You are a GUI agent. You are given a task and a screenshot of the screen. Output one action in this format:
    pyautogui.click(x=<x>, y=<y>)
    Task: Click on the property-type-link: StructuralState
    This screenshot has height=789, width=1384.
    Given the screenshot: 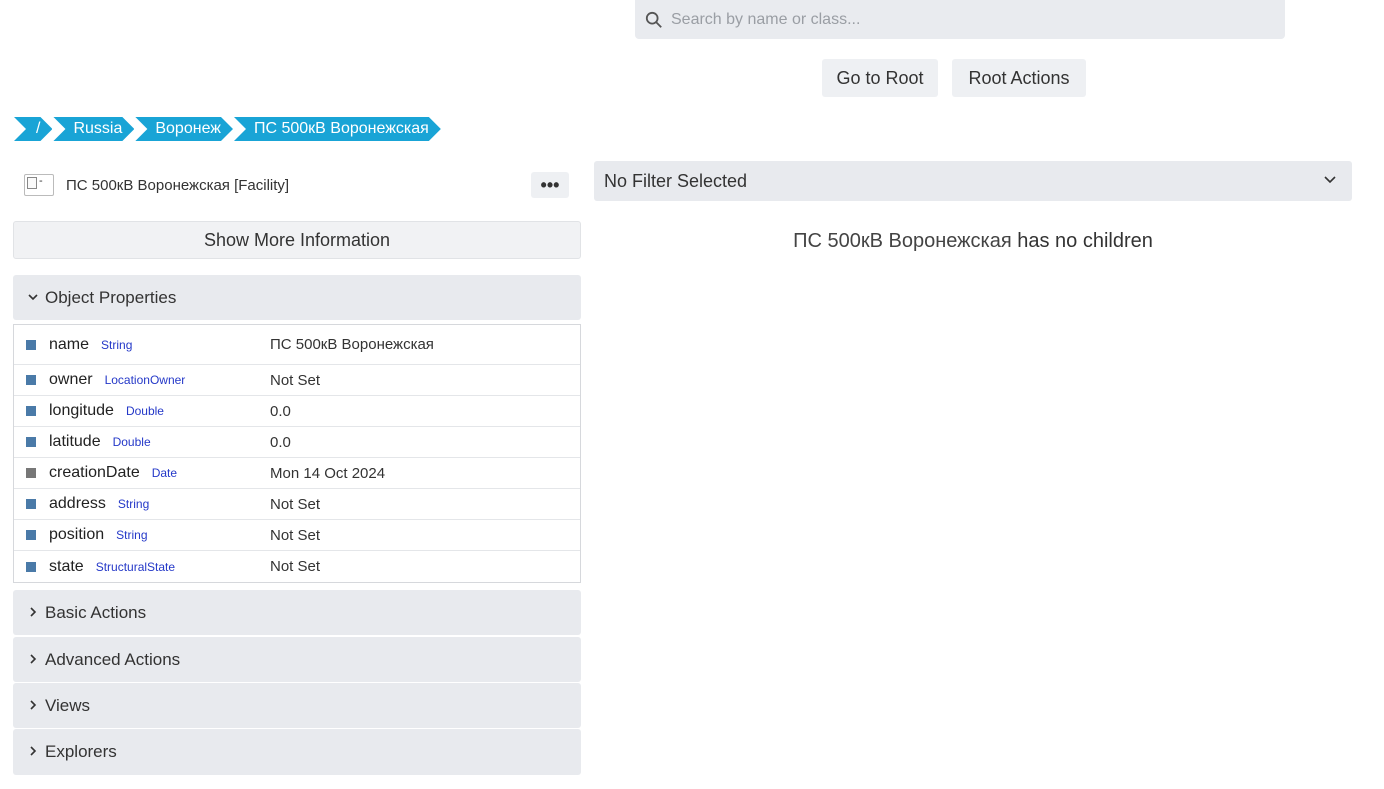 What is the action you would take?
    pyautogui.click(x=135, y=567)
    